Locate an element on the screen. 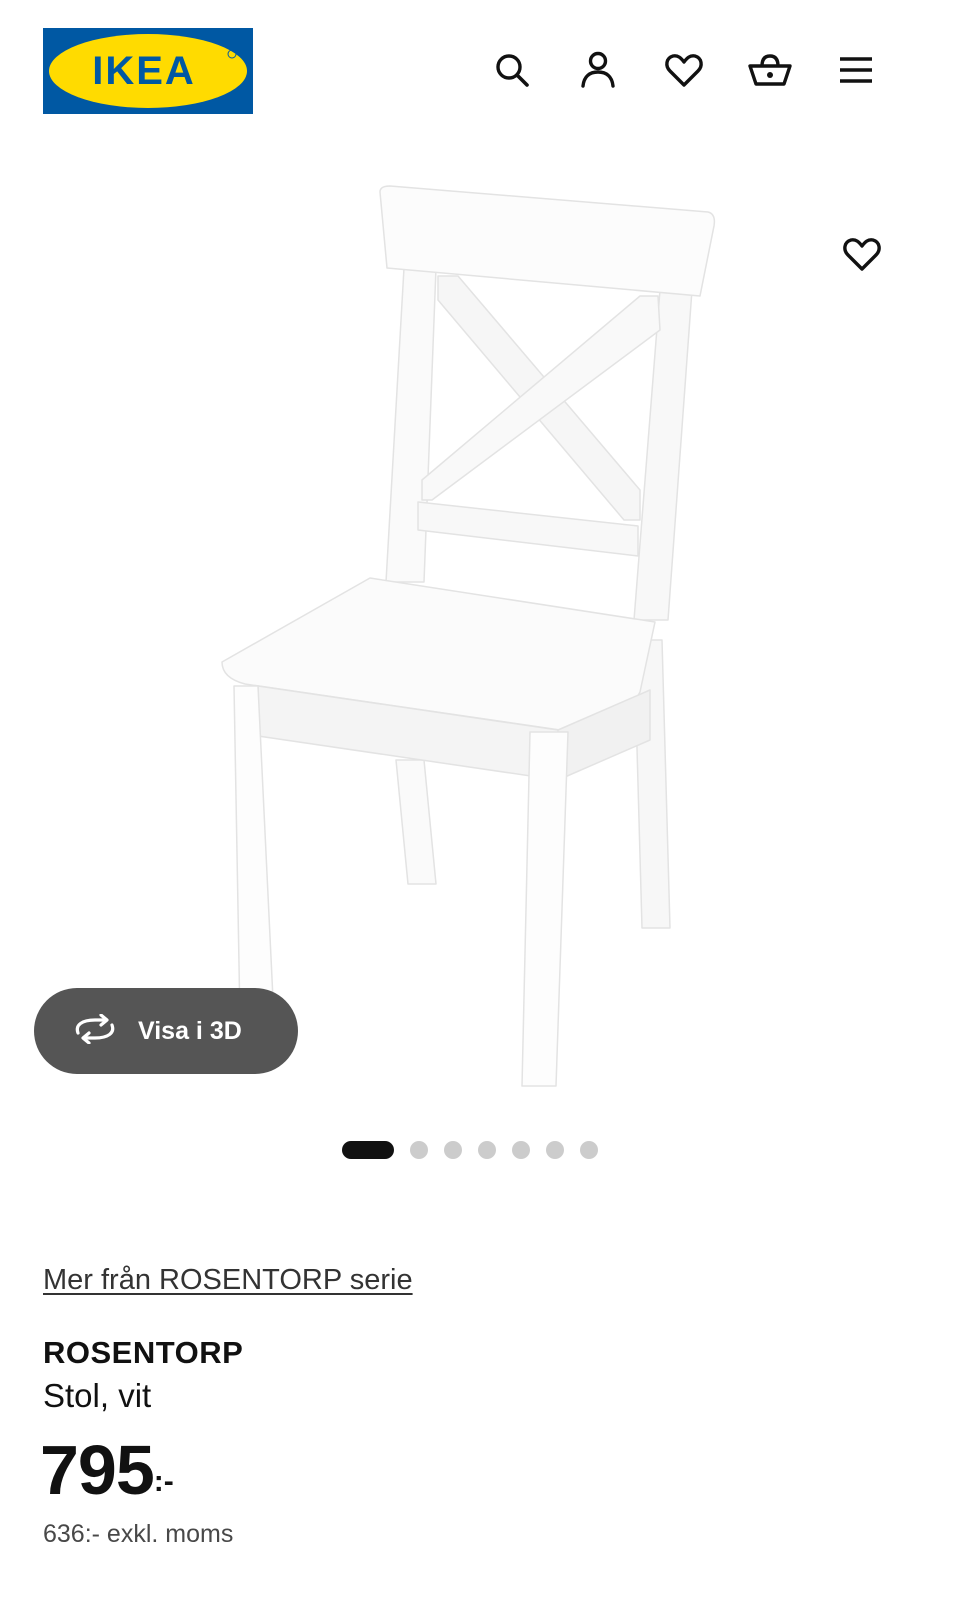 Image resolution: width=960 pixels, height=1601 pixels. site-header: IKEA is located at coordinates (480, 65).